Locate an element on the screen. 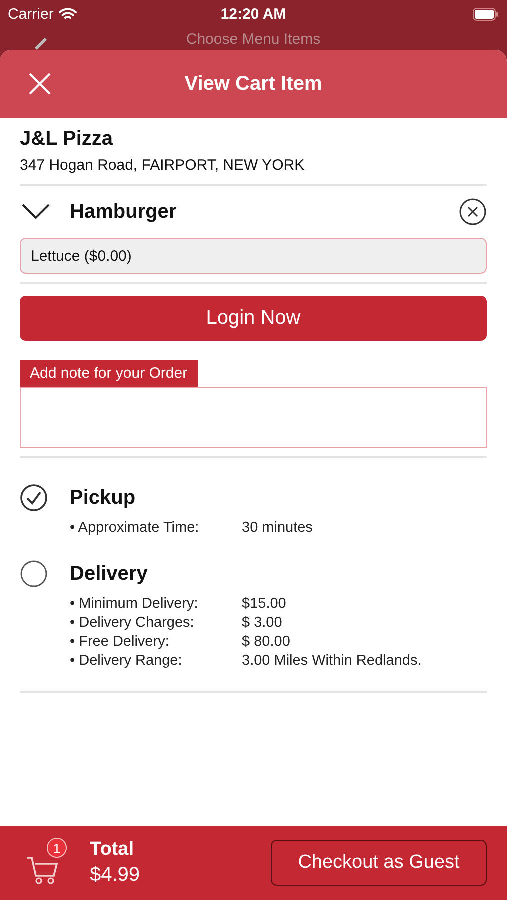 The image size is (507, 900). detail-label: • Free Delivery: is located at coordinates (120, 642).